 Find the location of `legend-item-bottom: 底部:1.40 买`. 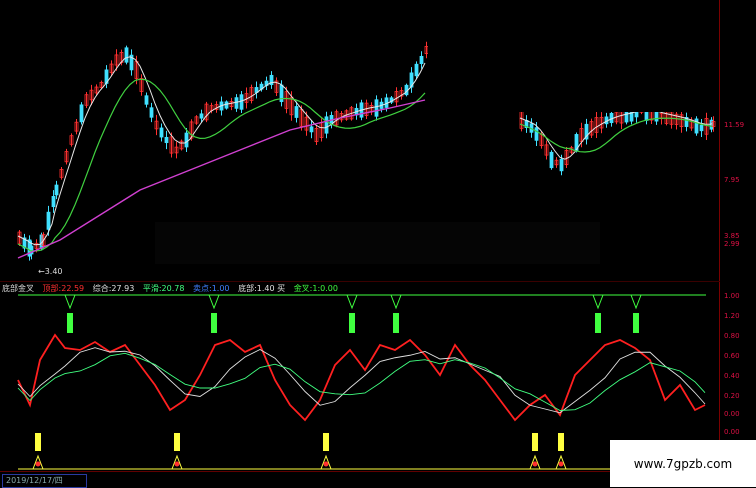

legend-item-bottom: 底部:1.40 买 is located at coordinates (262, 288).